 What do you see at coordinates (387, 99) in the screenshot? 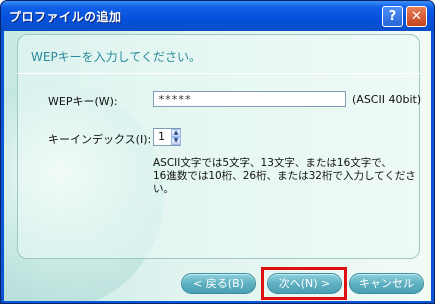
I see `wep-key-hint: (ASCII 40bit)` at bounding box center [387, 99].